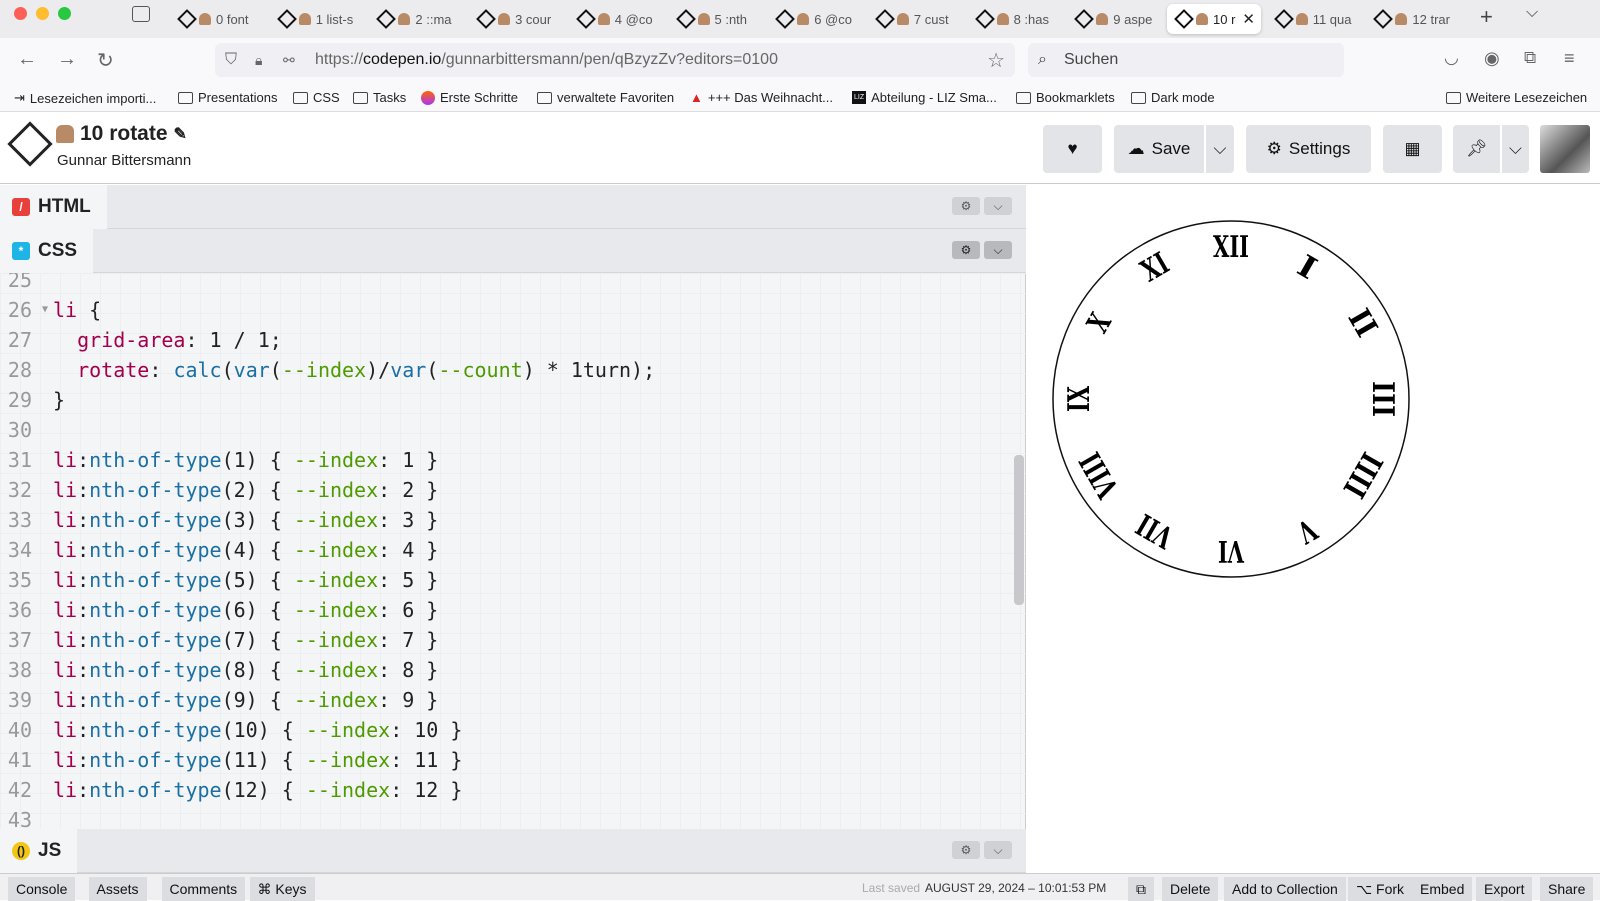 This screenshot has width=1600, height=901. Describe the element at coordinates (516, 19) in the screenshot. I see `browser-tab: 3 cour` at that location.